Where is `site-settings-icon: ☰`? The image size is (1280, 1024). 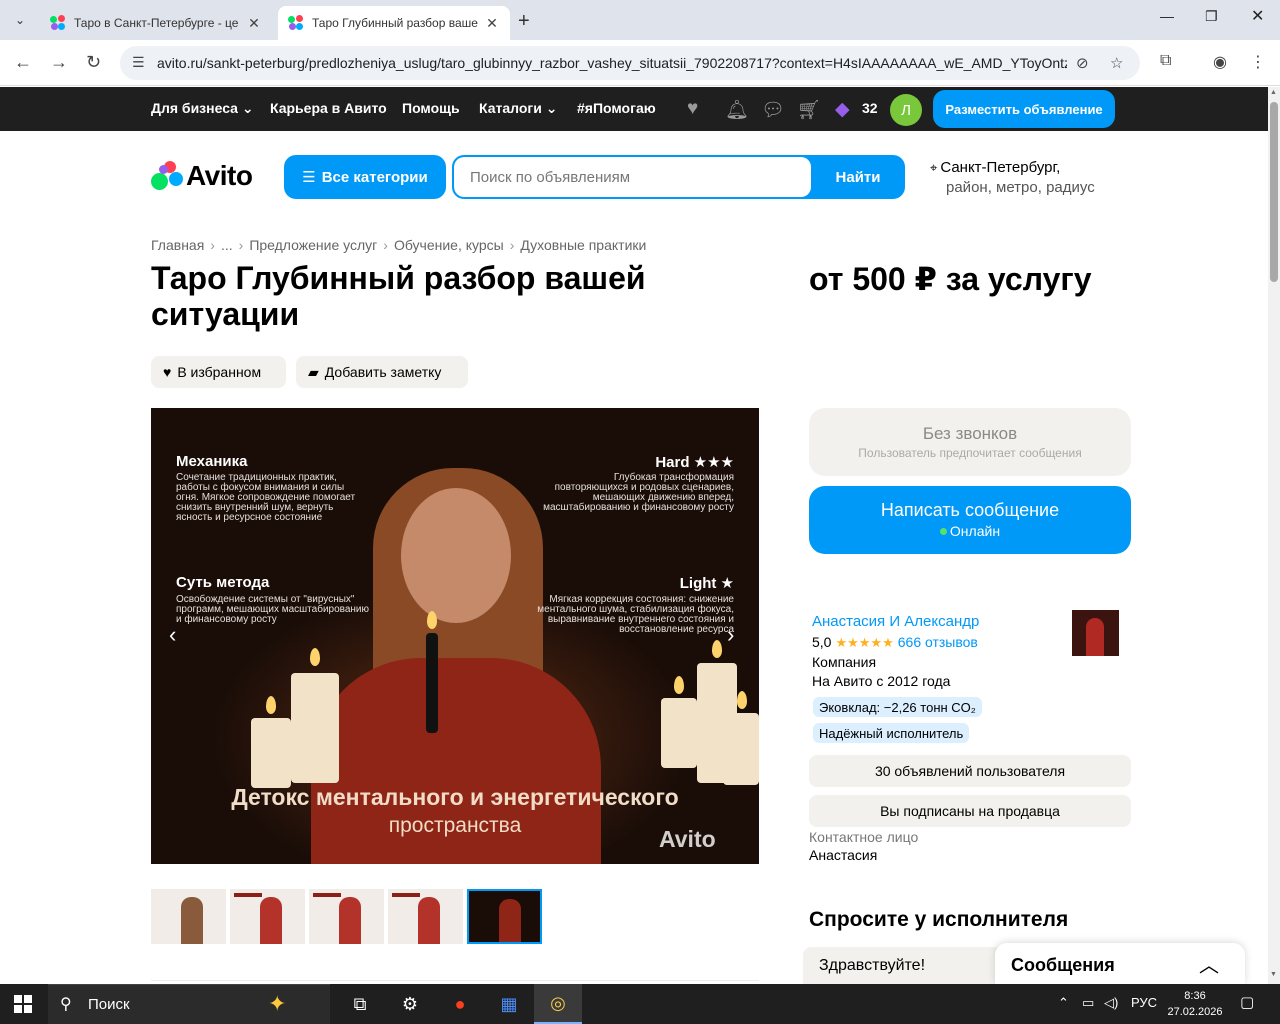 site-settings-icon: ☰ is located at coordinates (138, 62).